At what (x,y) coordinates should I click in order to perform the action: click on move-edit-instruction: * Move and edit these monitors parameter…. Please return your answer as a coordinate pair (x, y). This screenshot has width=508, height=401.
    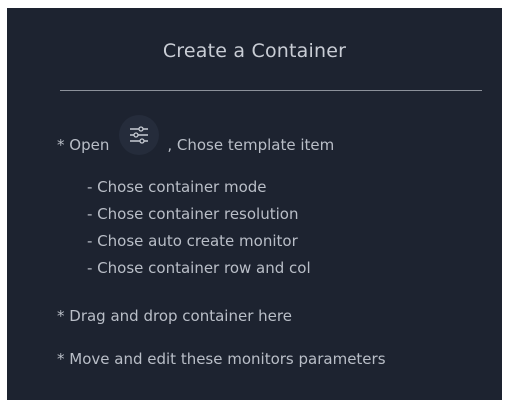
    Looking at the image, I should click on (221, 359).